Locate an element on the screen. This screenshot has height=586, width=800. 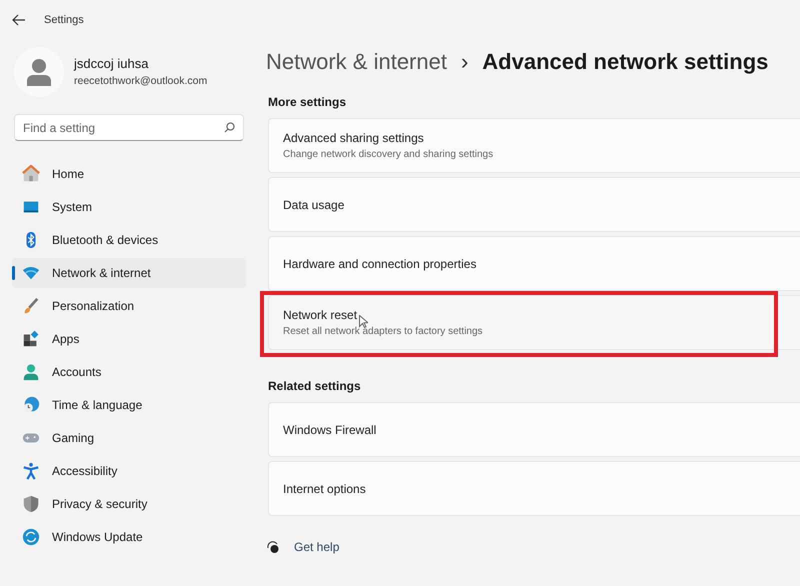
card-title: Network reset is located at coordinates (320, 315).